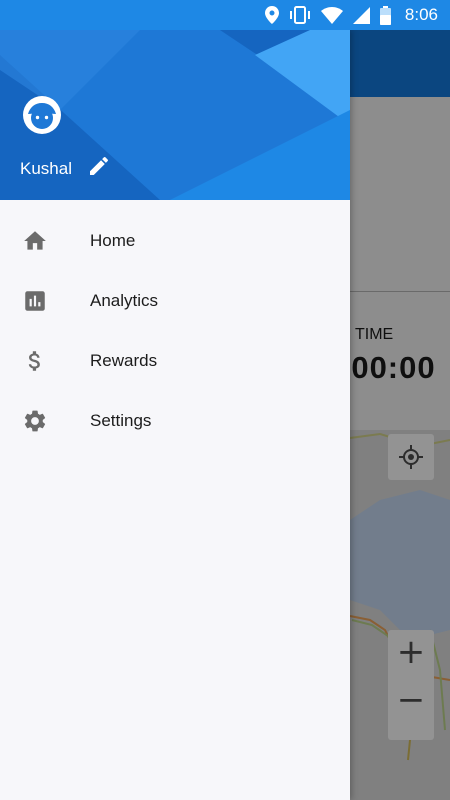 This screenshot has width=450, height=800. What do you see at coordinates (175, 240) in the screenshot?
I see `menu-item-home: Home` at bounding box center [175, 240].